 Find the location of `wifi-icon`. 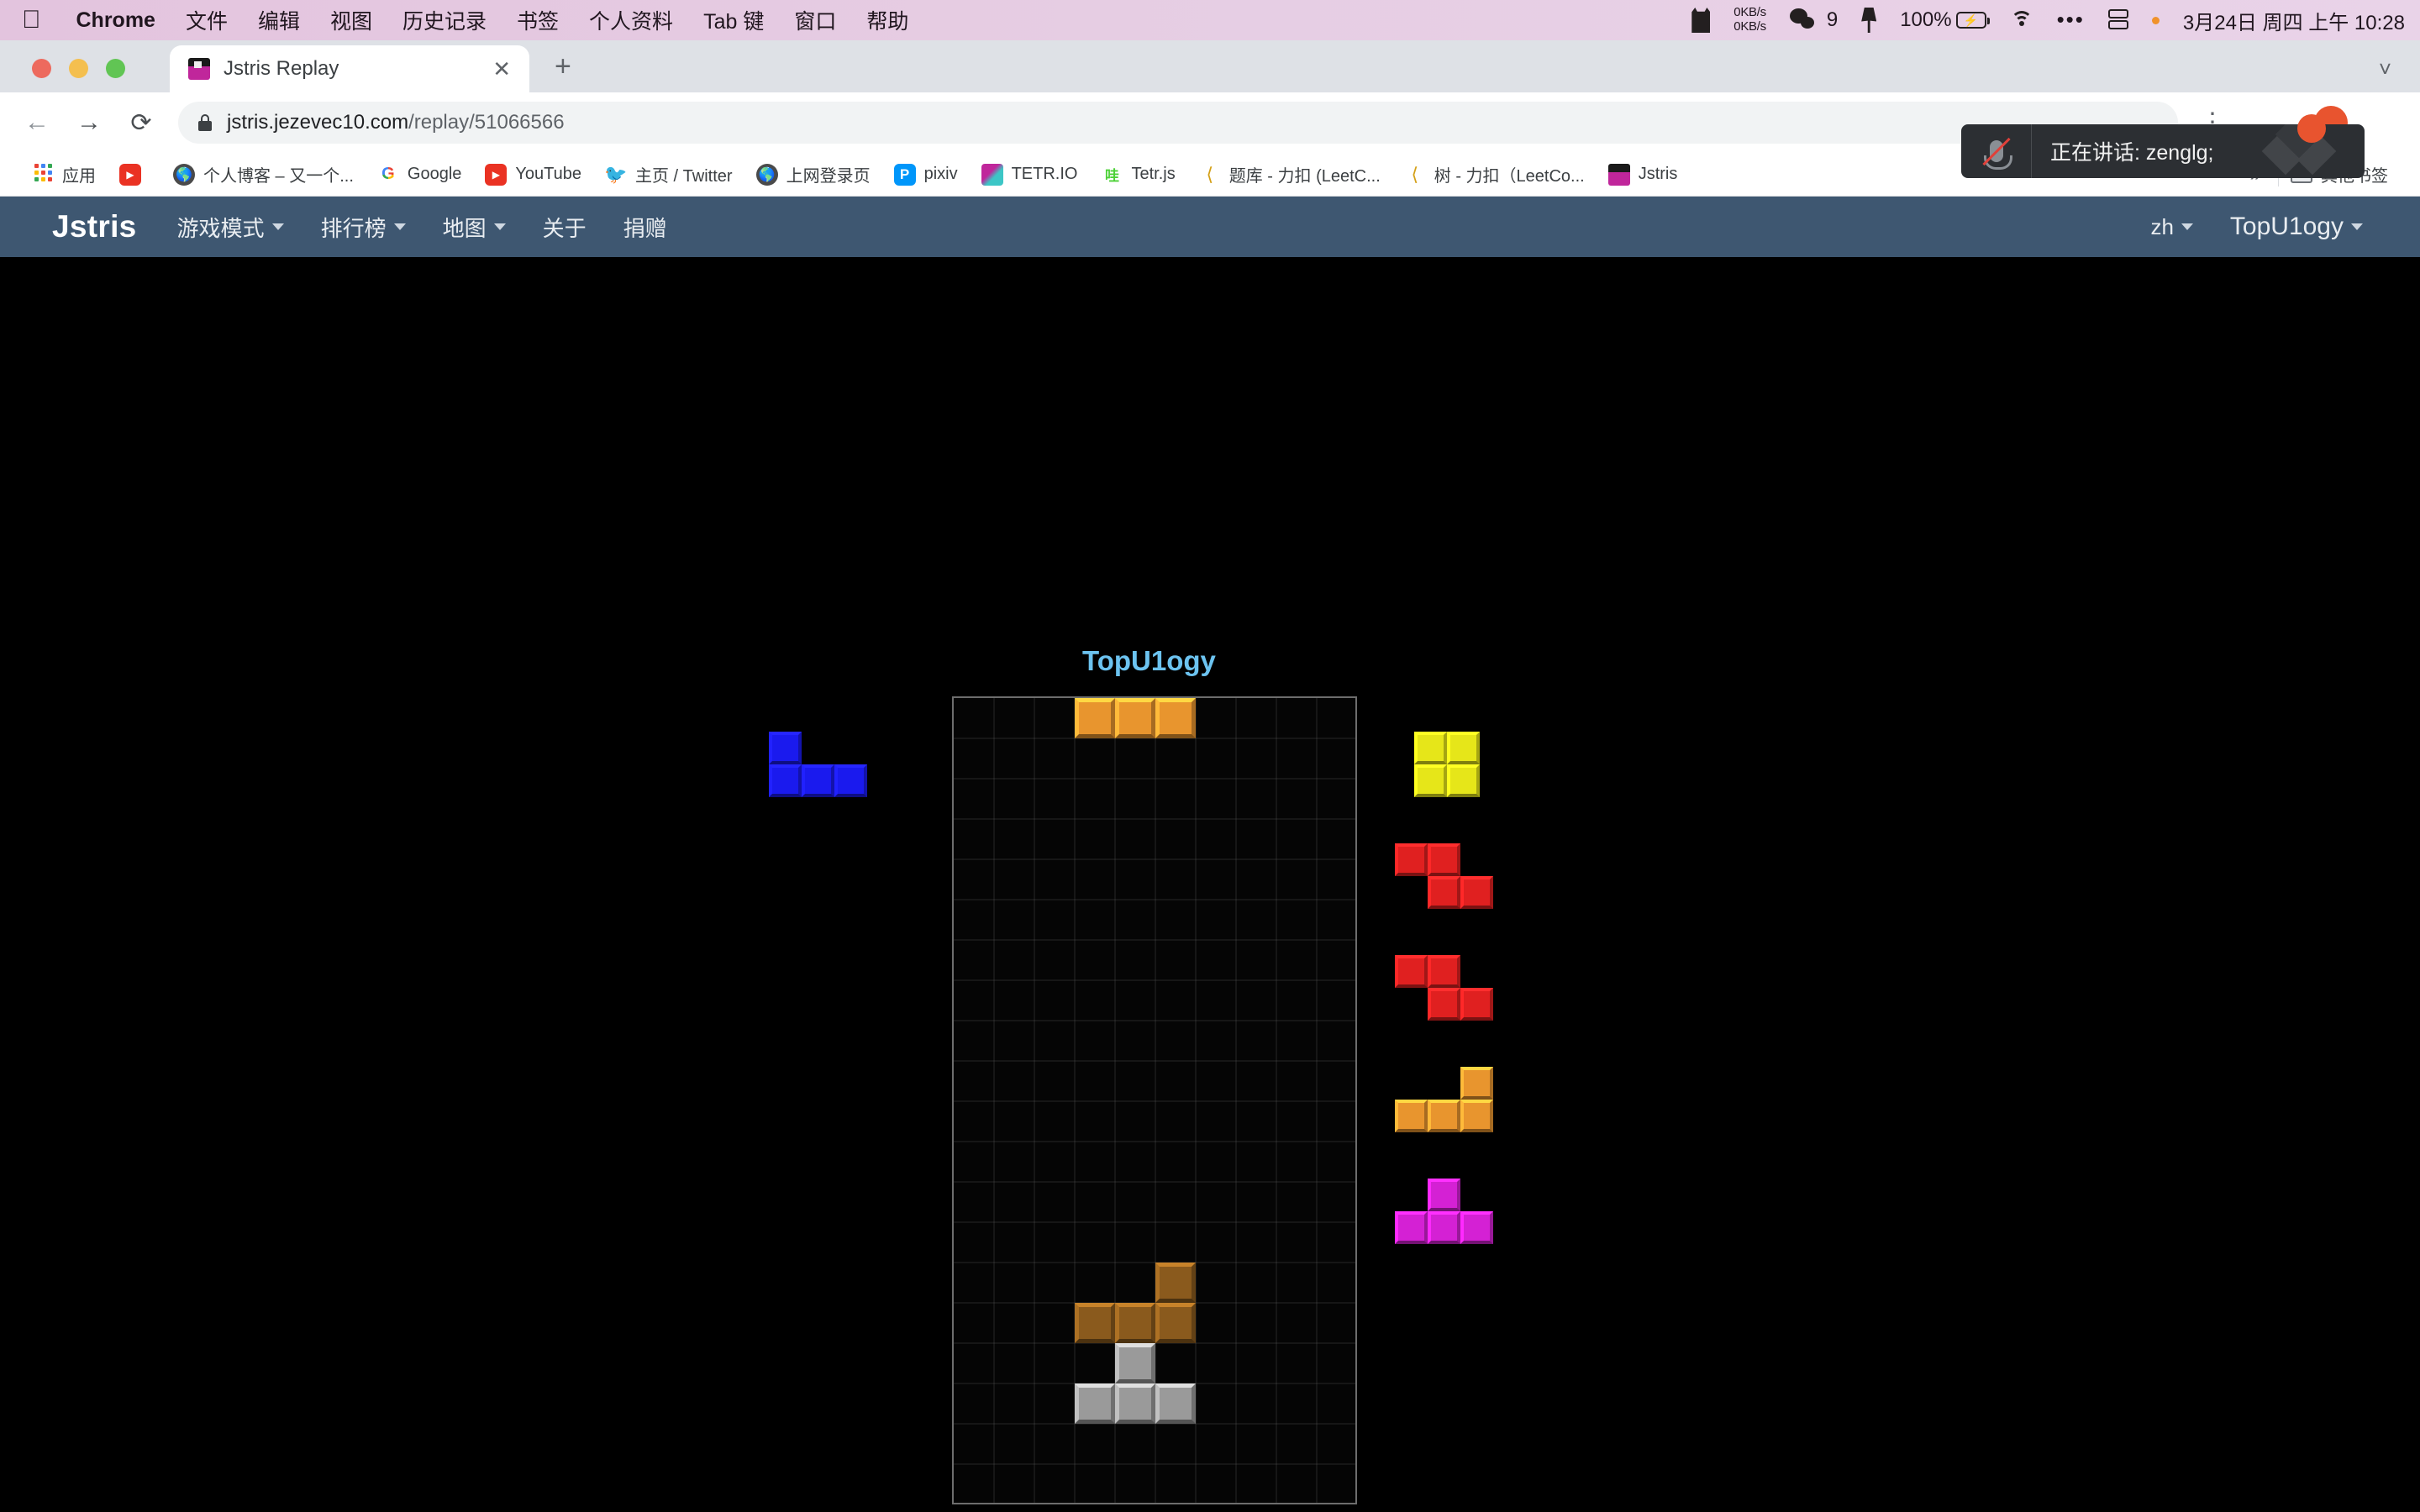

wifi-icon is located at coordinates (2022, 20).